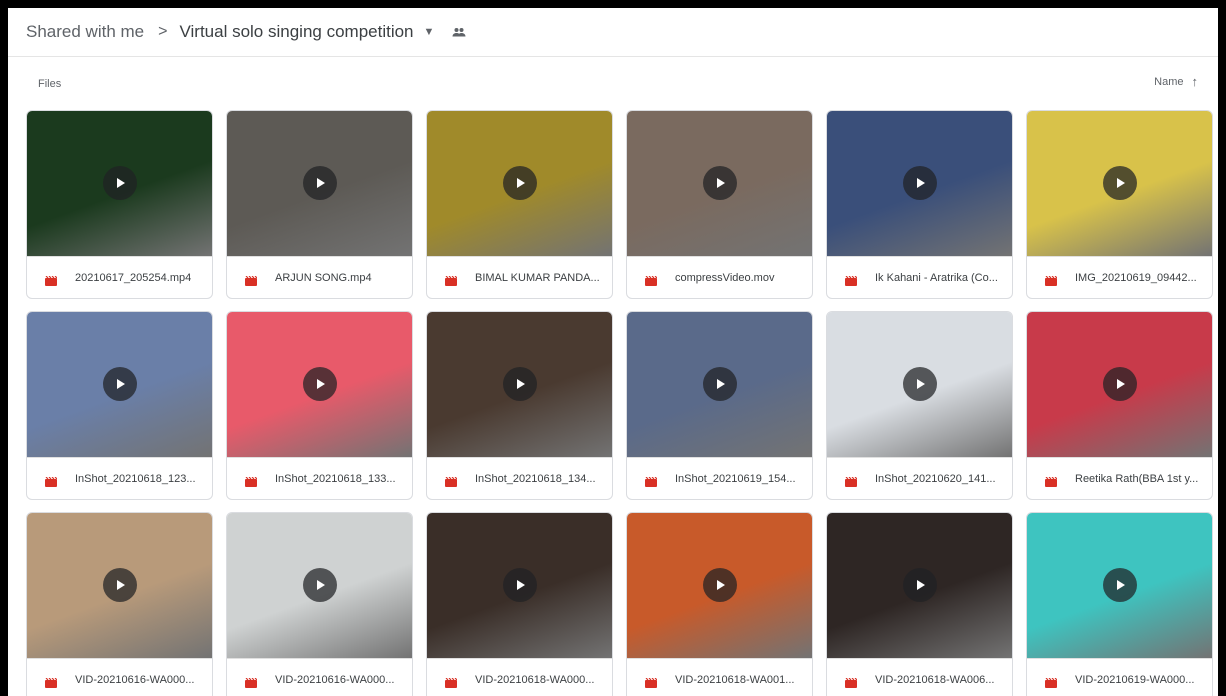 The width and height of the screenshot is (1226, 696). What do you see at coordinates (1168, 82) in the screenshot?
I see `sort-label: Name` at bounding box center [1168, 82].